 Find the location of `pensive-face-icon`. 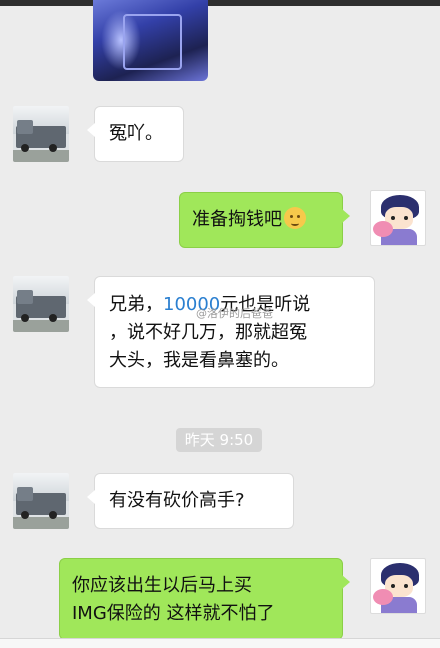

pensive-face-icon is located at coordinates (295, 218).